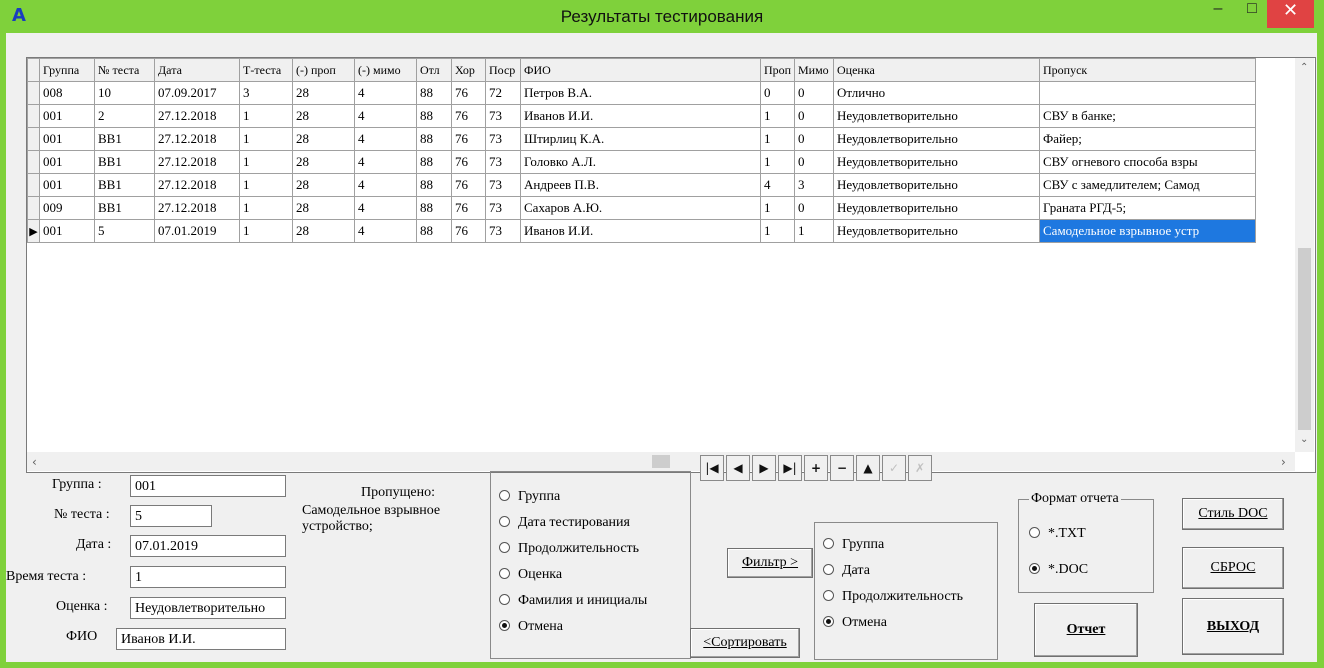 Image resolution: width=1324 pixels, height=668 pixels. What do you see at coordinates (842, 468) in the screenshot?
I see `nav-delete-button: −` at bounding box center [842, 468].